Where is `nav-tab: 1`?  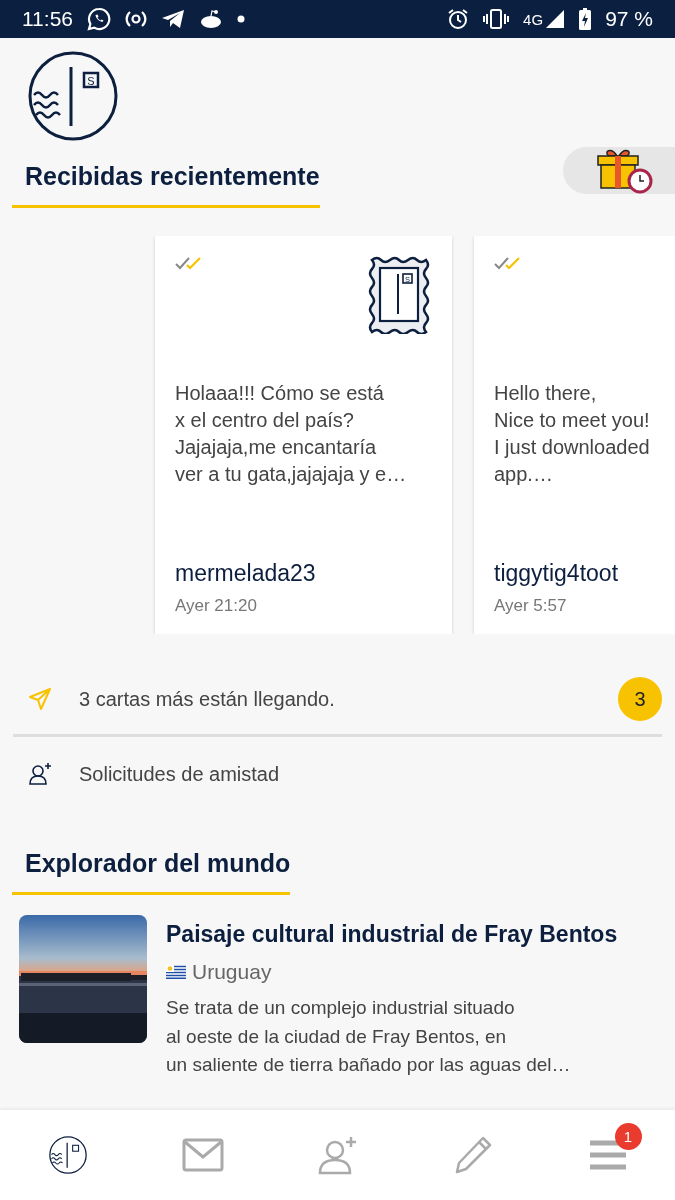 nav-tab: 1 is located at coordinates (607, 1155).